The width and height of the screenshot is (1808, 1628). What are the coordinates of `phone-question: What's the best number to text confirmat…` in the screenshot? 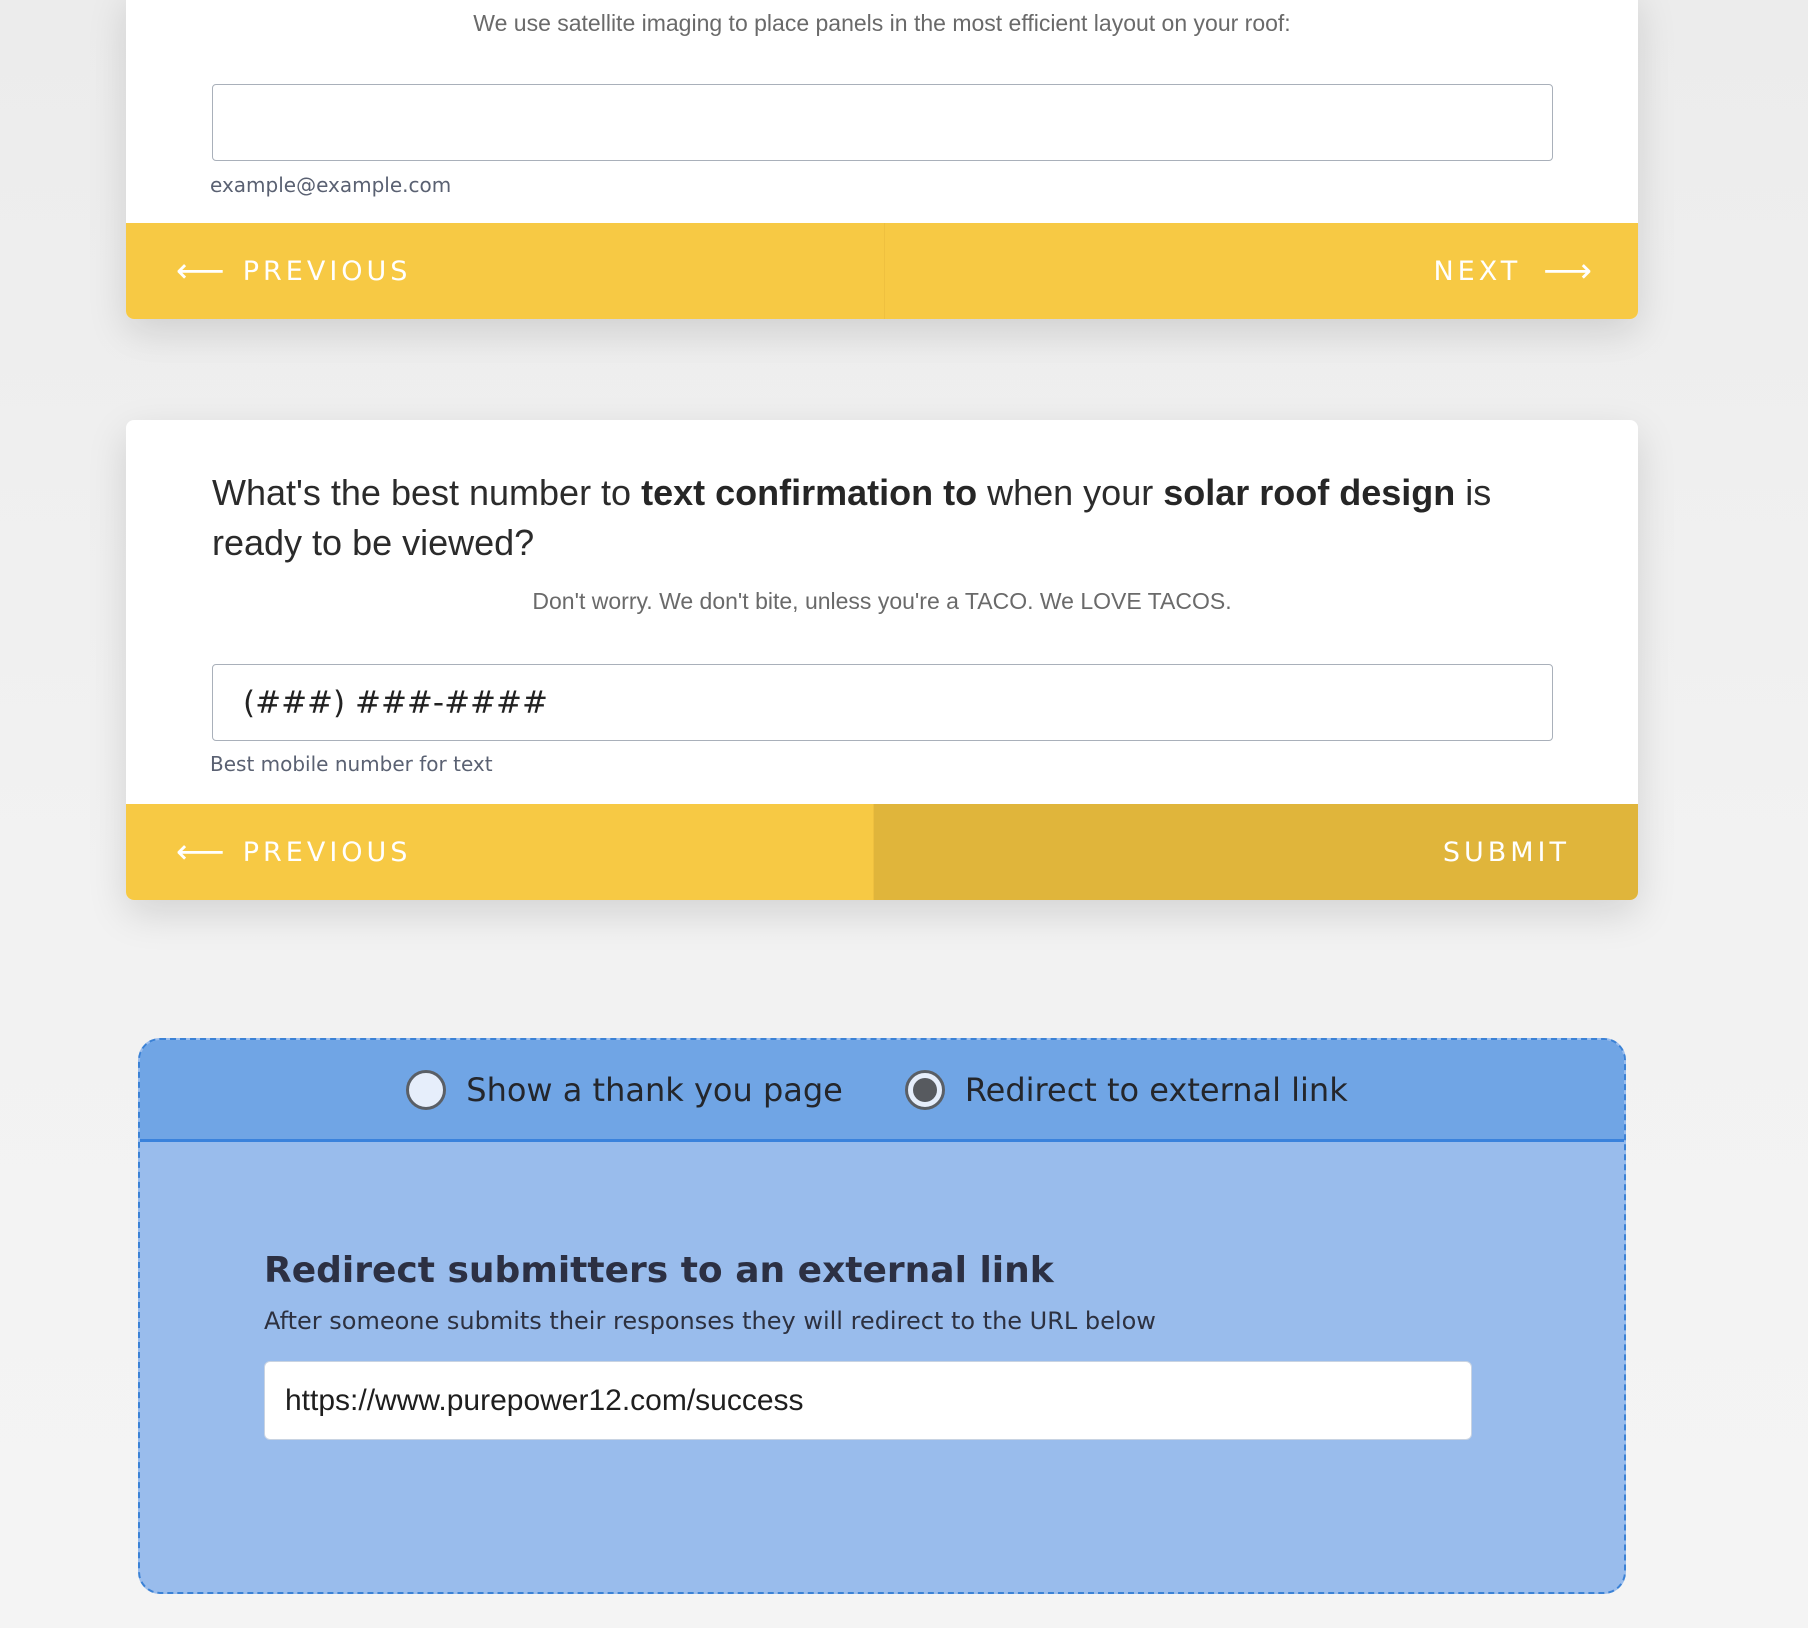 It's located at (892, 518).